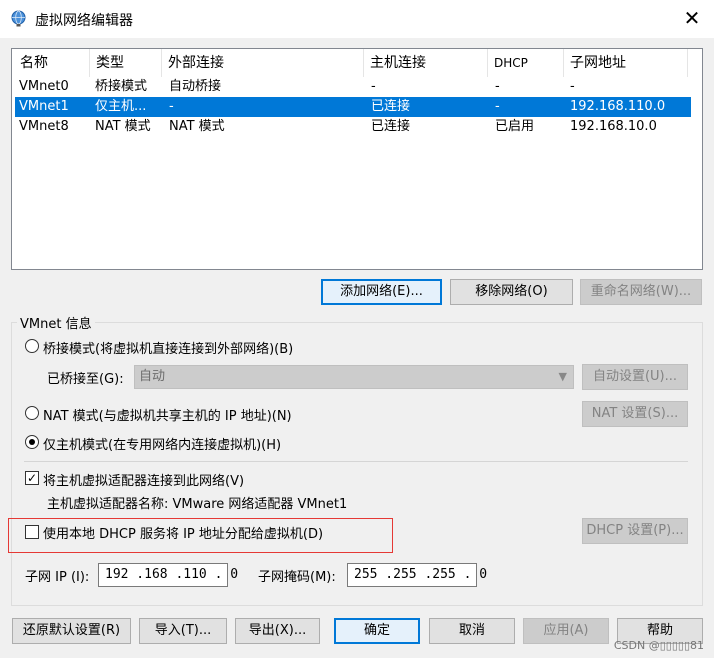  Describe the element at coordinates (618, 106) in the screenshot. I see `cell-subnet: 192.168.110.0` at that location.